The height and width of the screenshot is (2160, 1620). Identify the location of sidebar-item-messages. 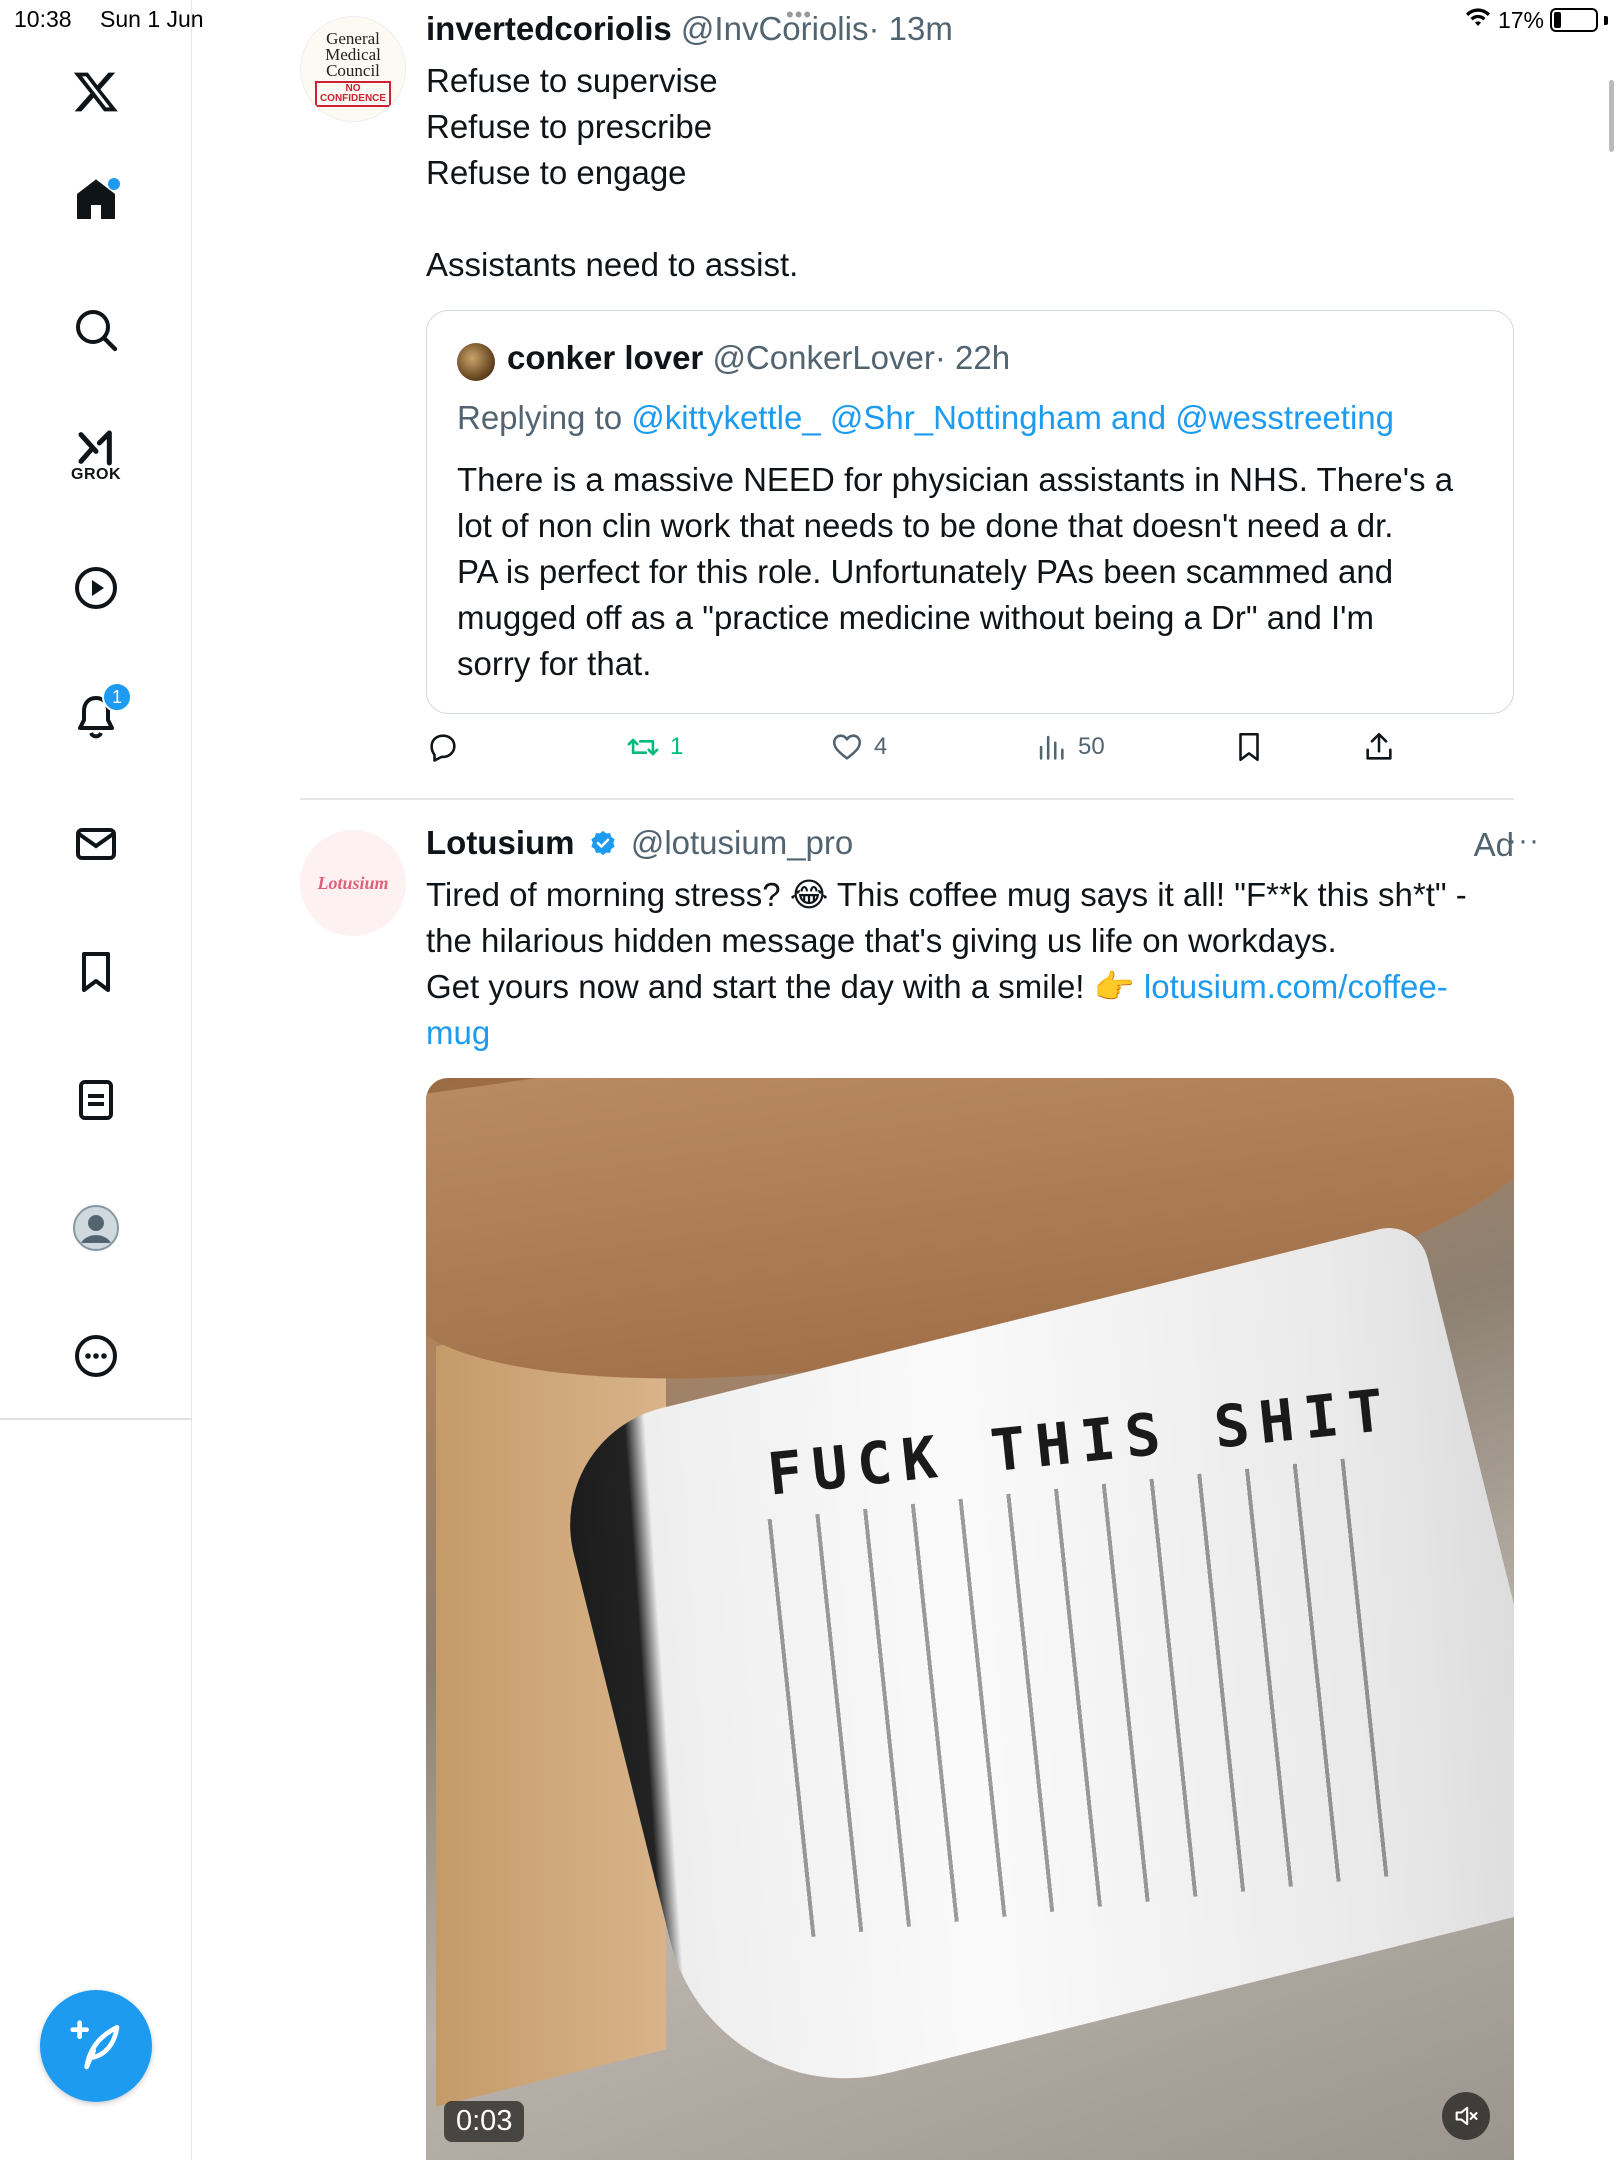
(96, 844).